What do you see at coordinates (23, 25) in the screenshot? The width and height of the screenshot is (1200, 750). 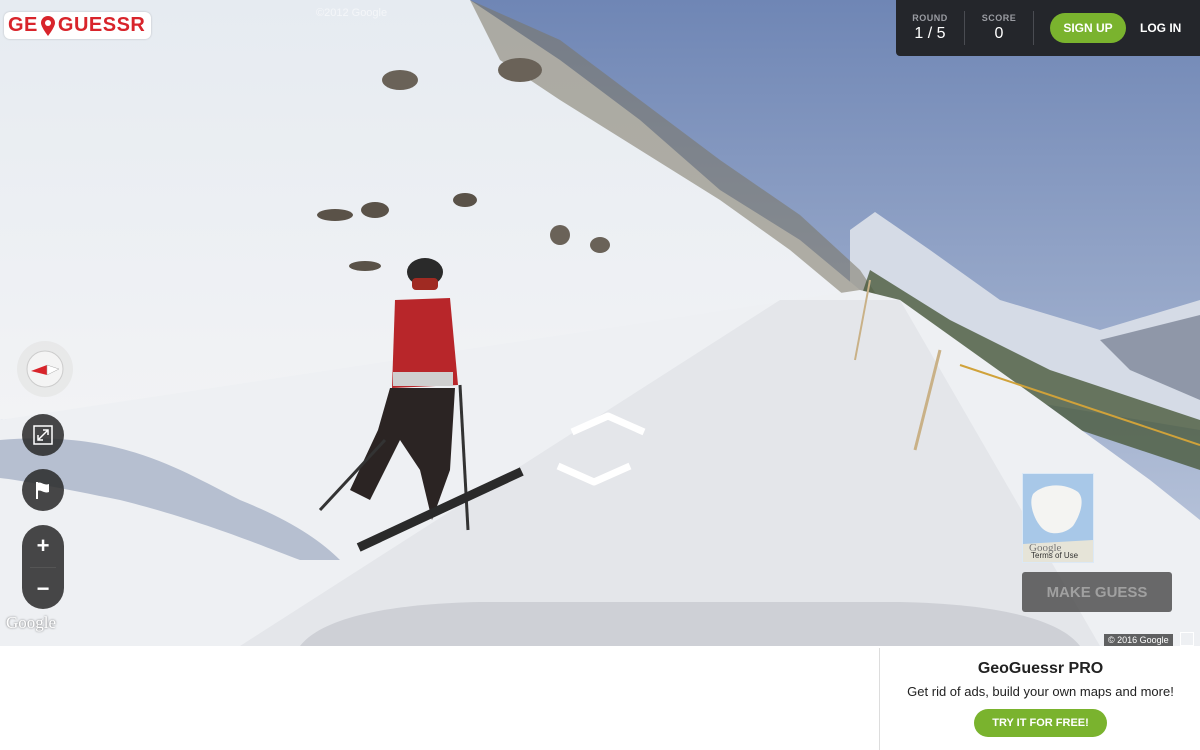 I see `logo-text-left: GE` at bounding box center [23, 25].